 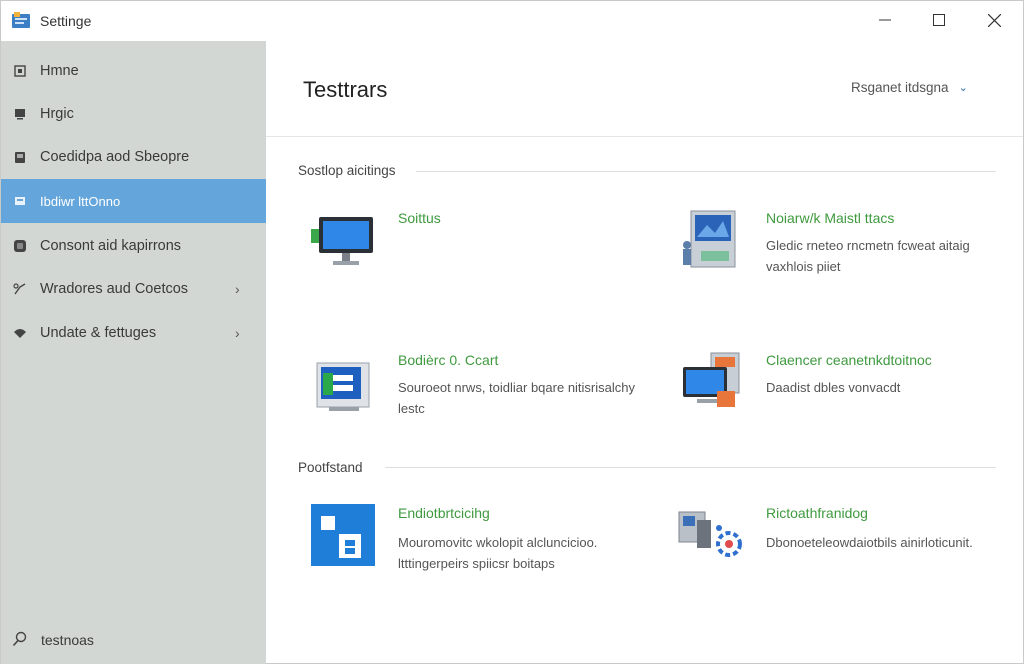 I want to click on card-title: Endiotbrtcicihg, so click(x=444, y=513).